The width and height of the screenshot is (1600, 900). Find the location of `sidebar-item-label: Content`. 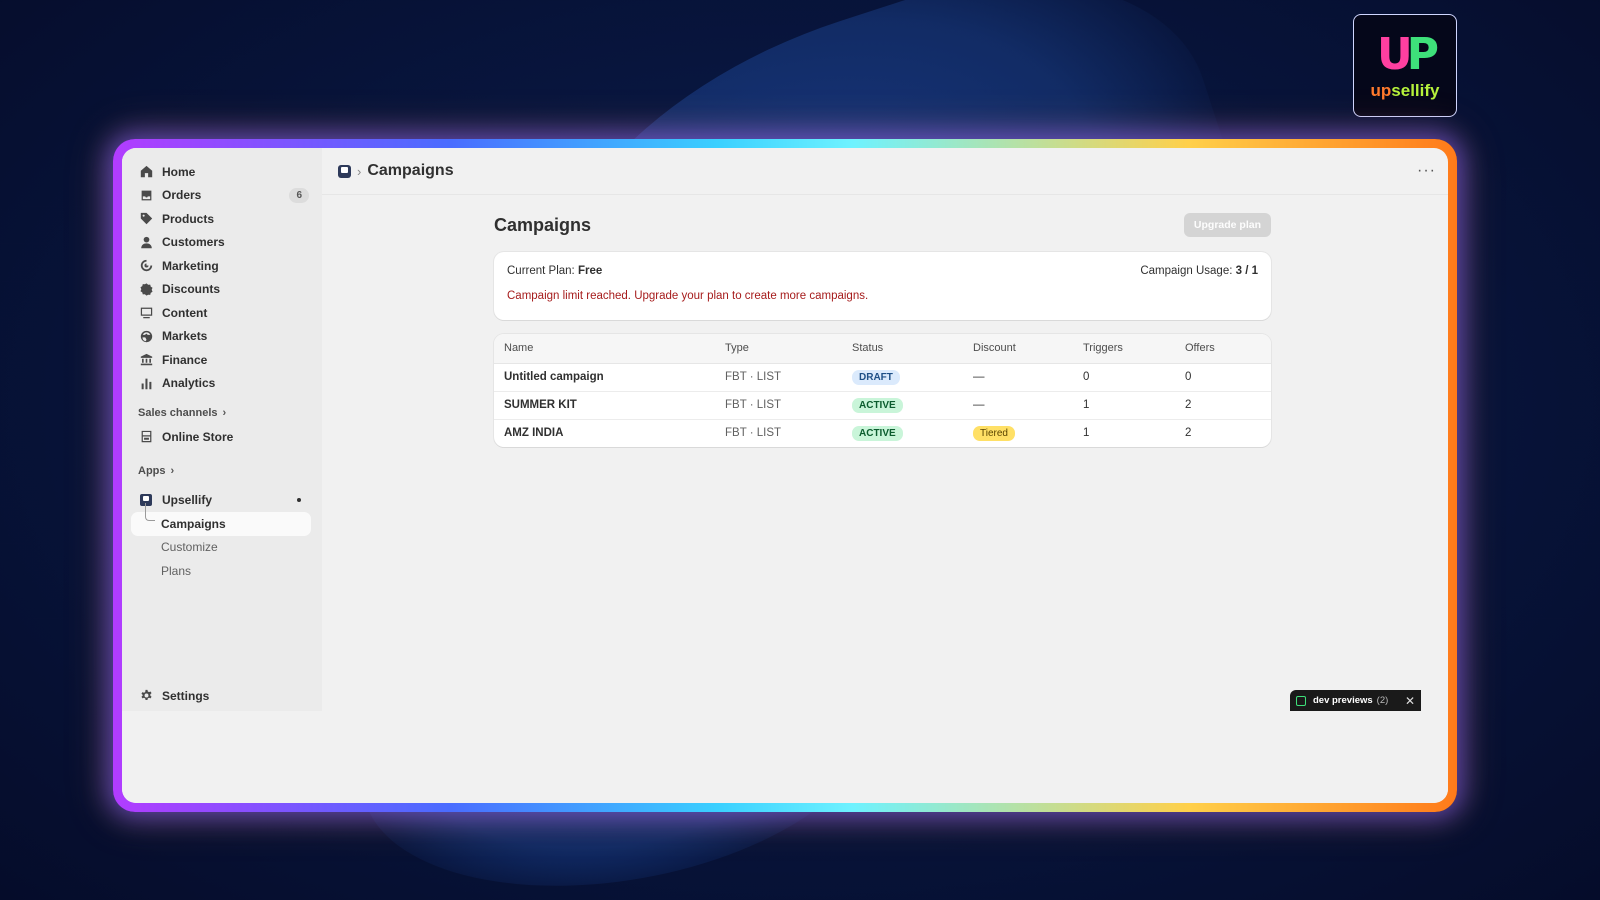

sidebar-item-label: Content is located at coordinates (185, 312).